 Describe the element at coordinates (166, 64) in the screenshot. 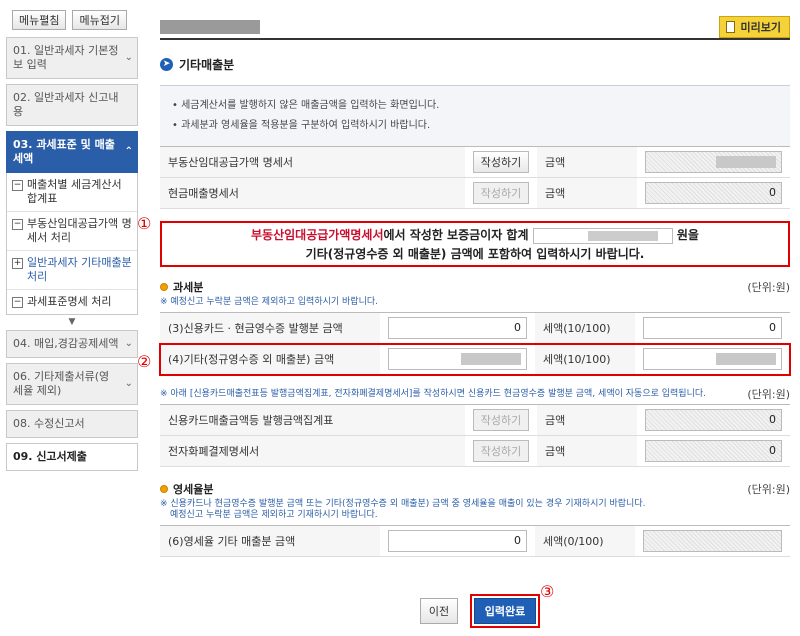

I see `arrow-circle-icon: ➤` at that location.